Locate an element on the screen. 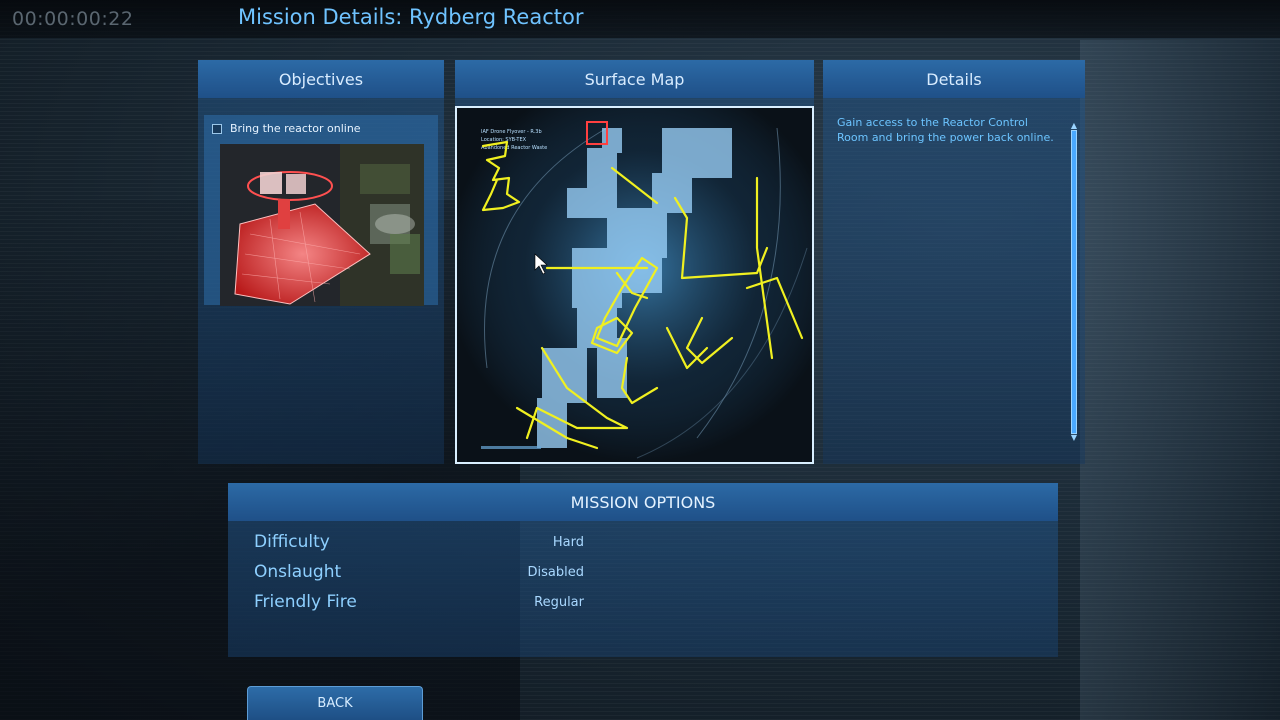 The image size is (1280, 720). svg-text: IAF Drone Flyover - R.3b is located at coordinates (511, 132).